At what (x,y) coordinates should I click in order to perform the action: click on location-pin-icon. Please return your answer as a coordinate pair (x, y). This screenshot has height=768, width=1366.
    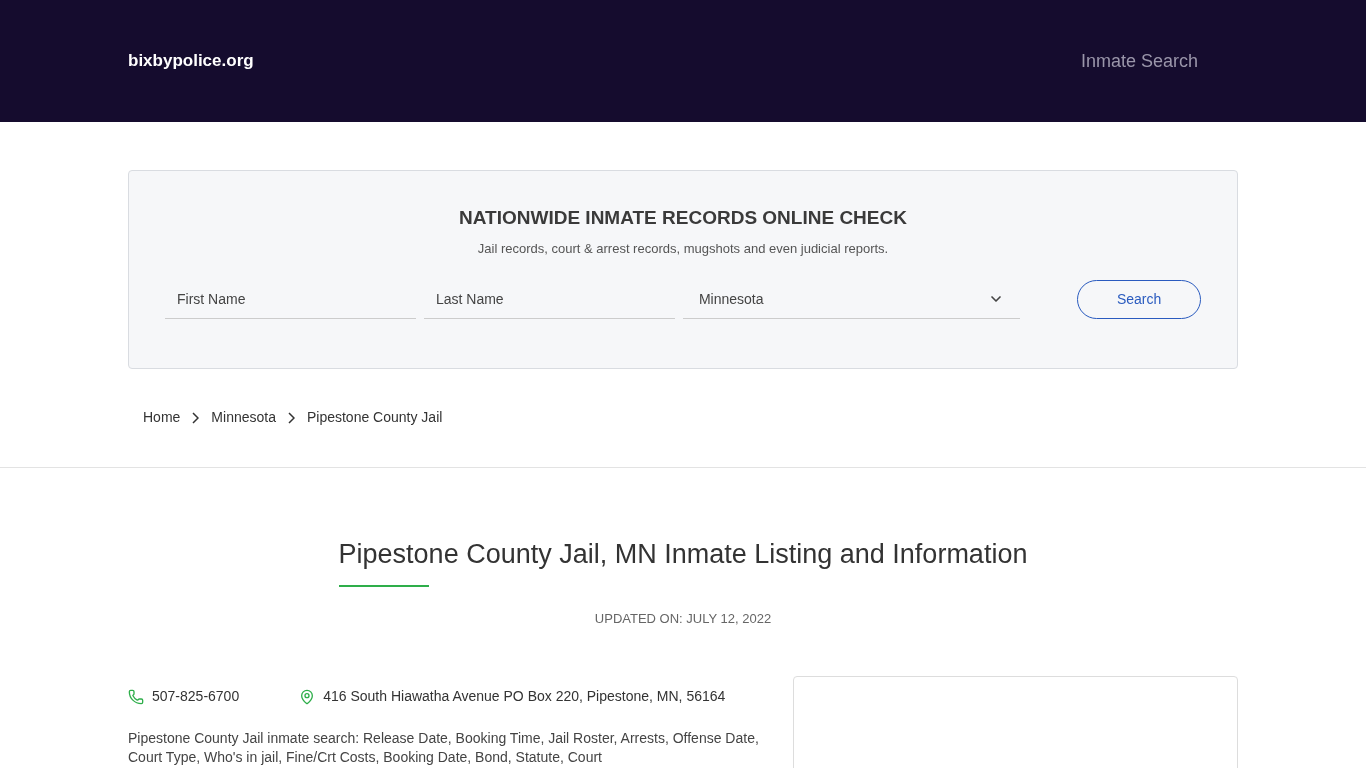
    Looking at the image, I should click on (307, 696).